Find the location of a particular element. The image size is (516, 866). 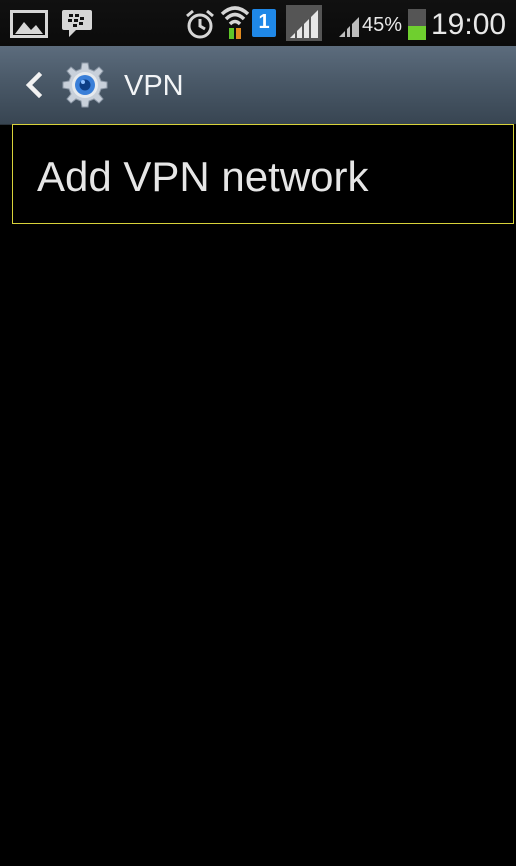

page-title: VPN is located at coordinates (154, 86).